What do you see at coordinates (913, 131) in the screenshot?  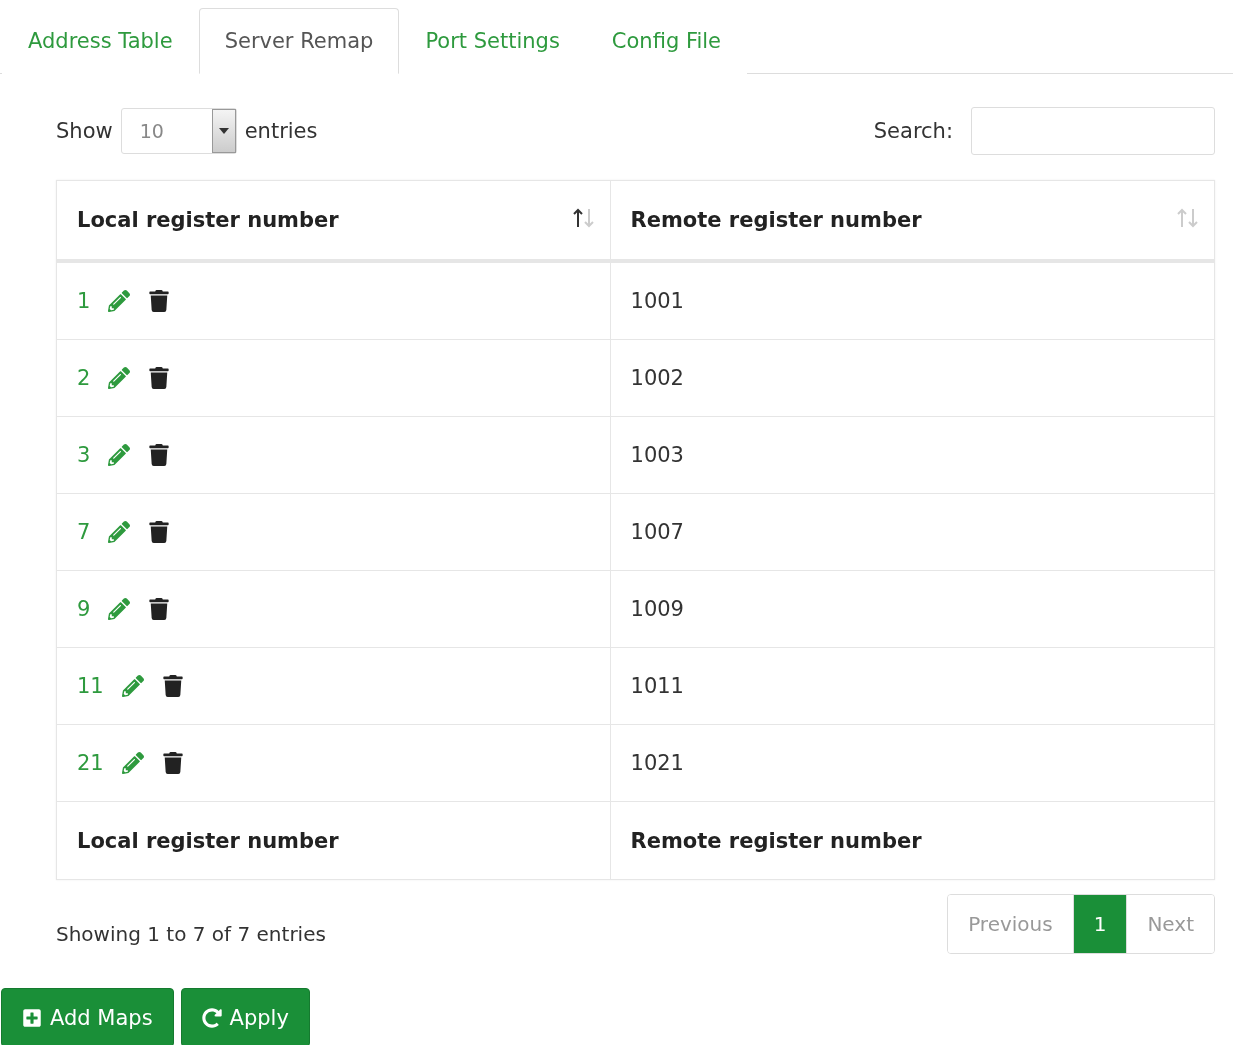 I see `search-label: Search:` at bounding box center [913, 131].